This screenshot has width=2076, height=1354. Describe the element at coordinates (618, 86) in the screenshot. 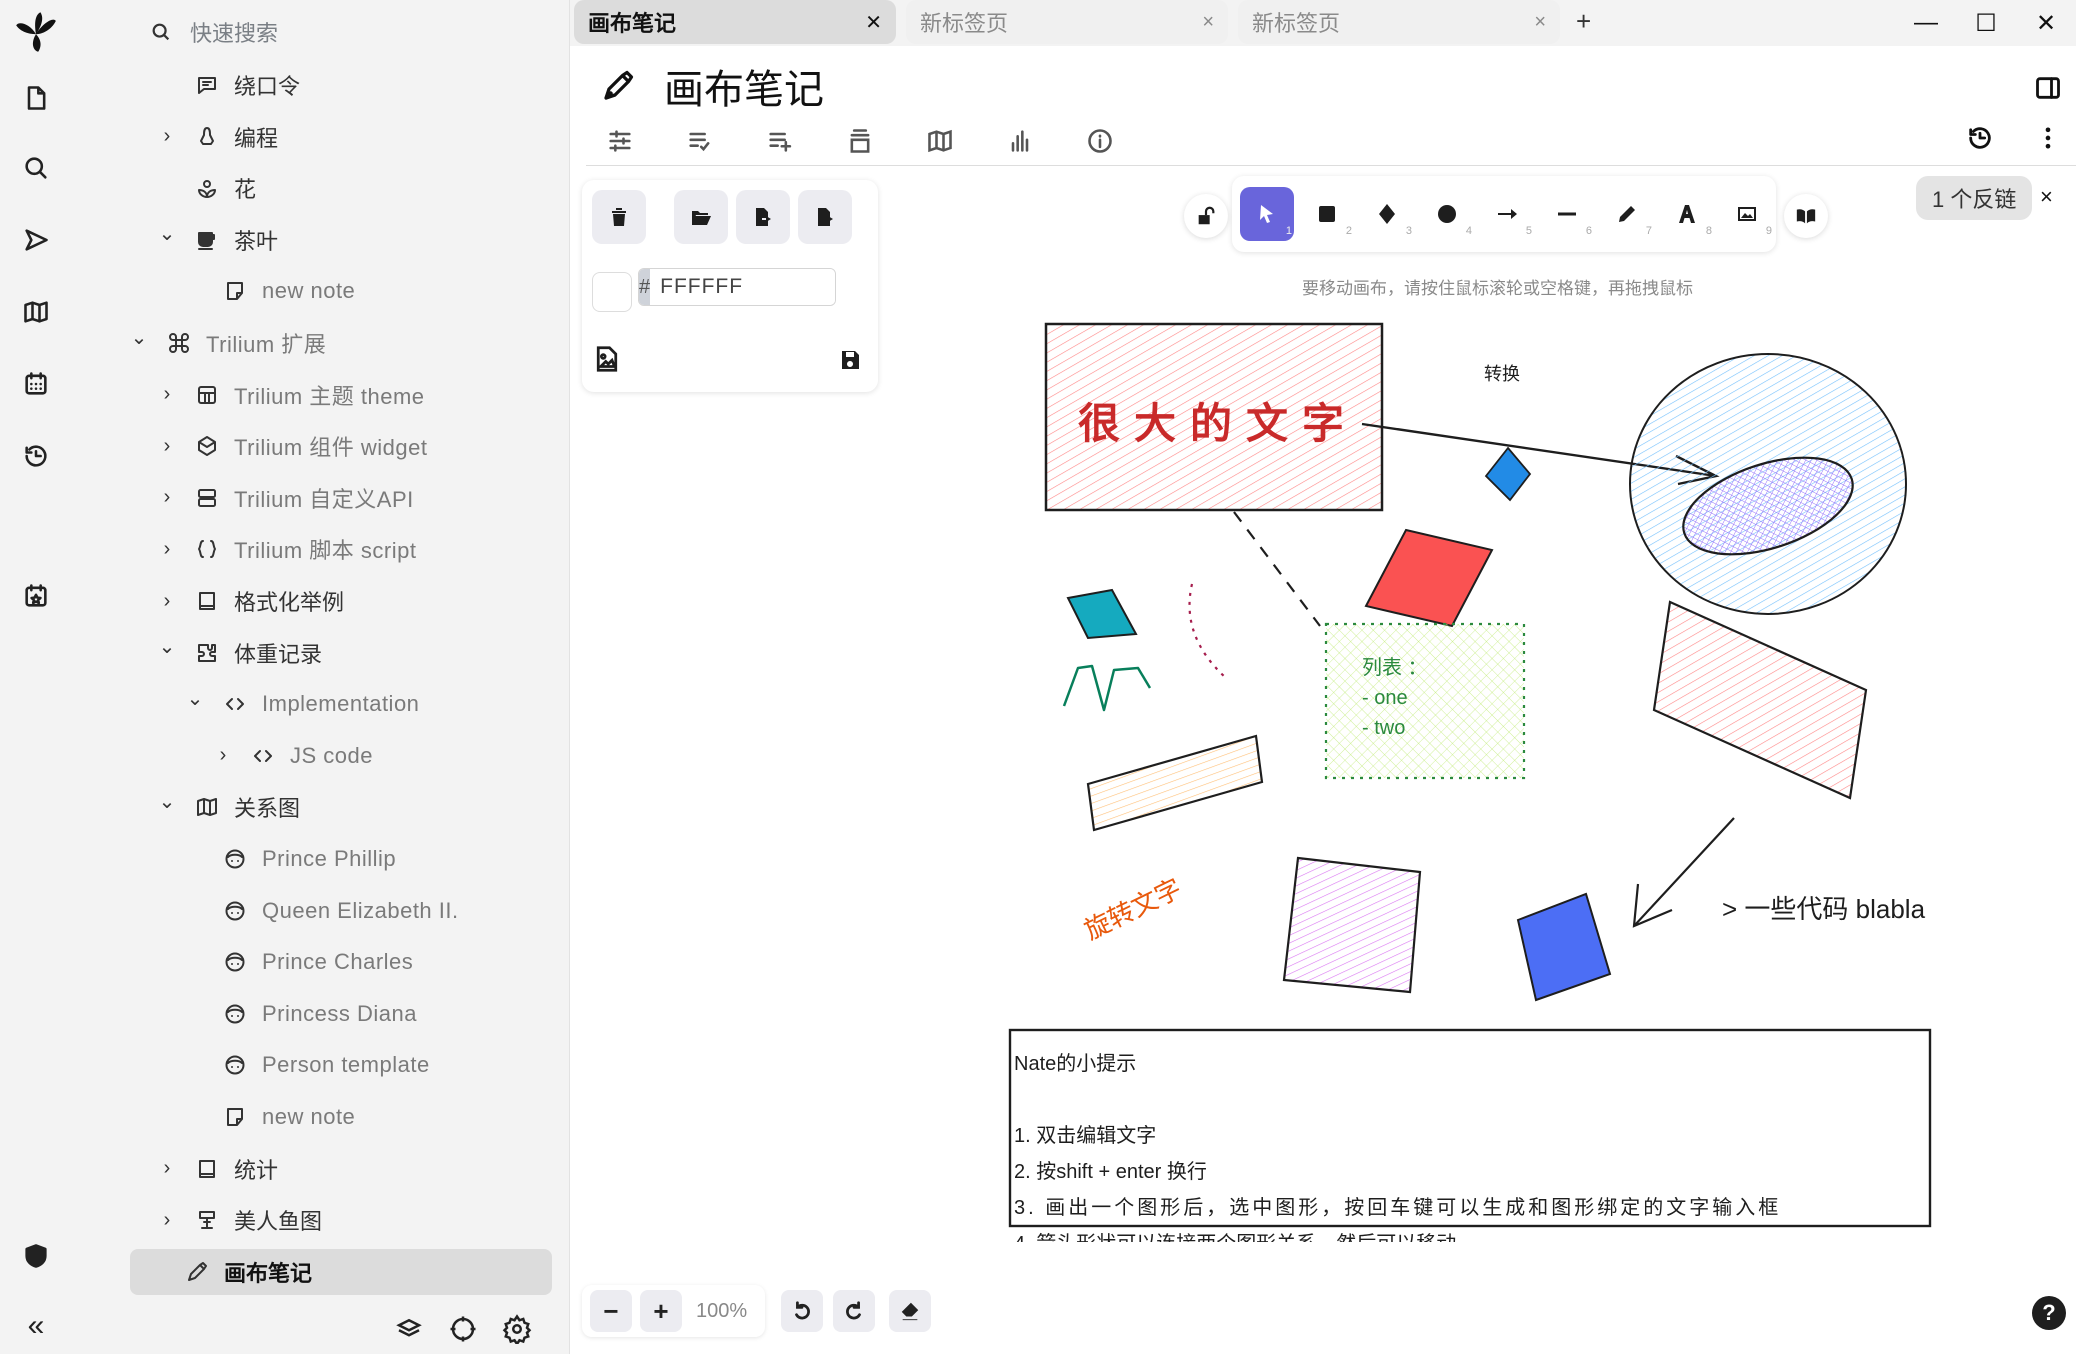

I see `pen-icon` at that location.